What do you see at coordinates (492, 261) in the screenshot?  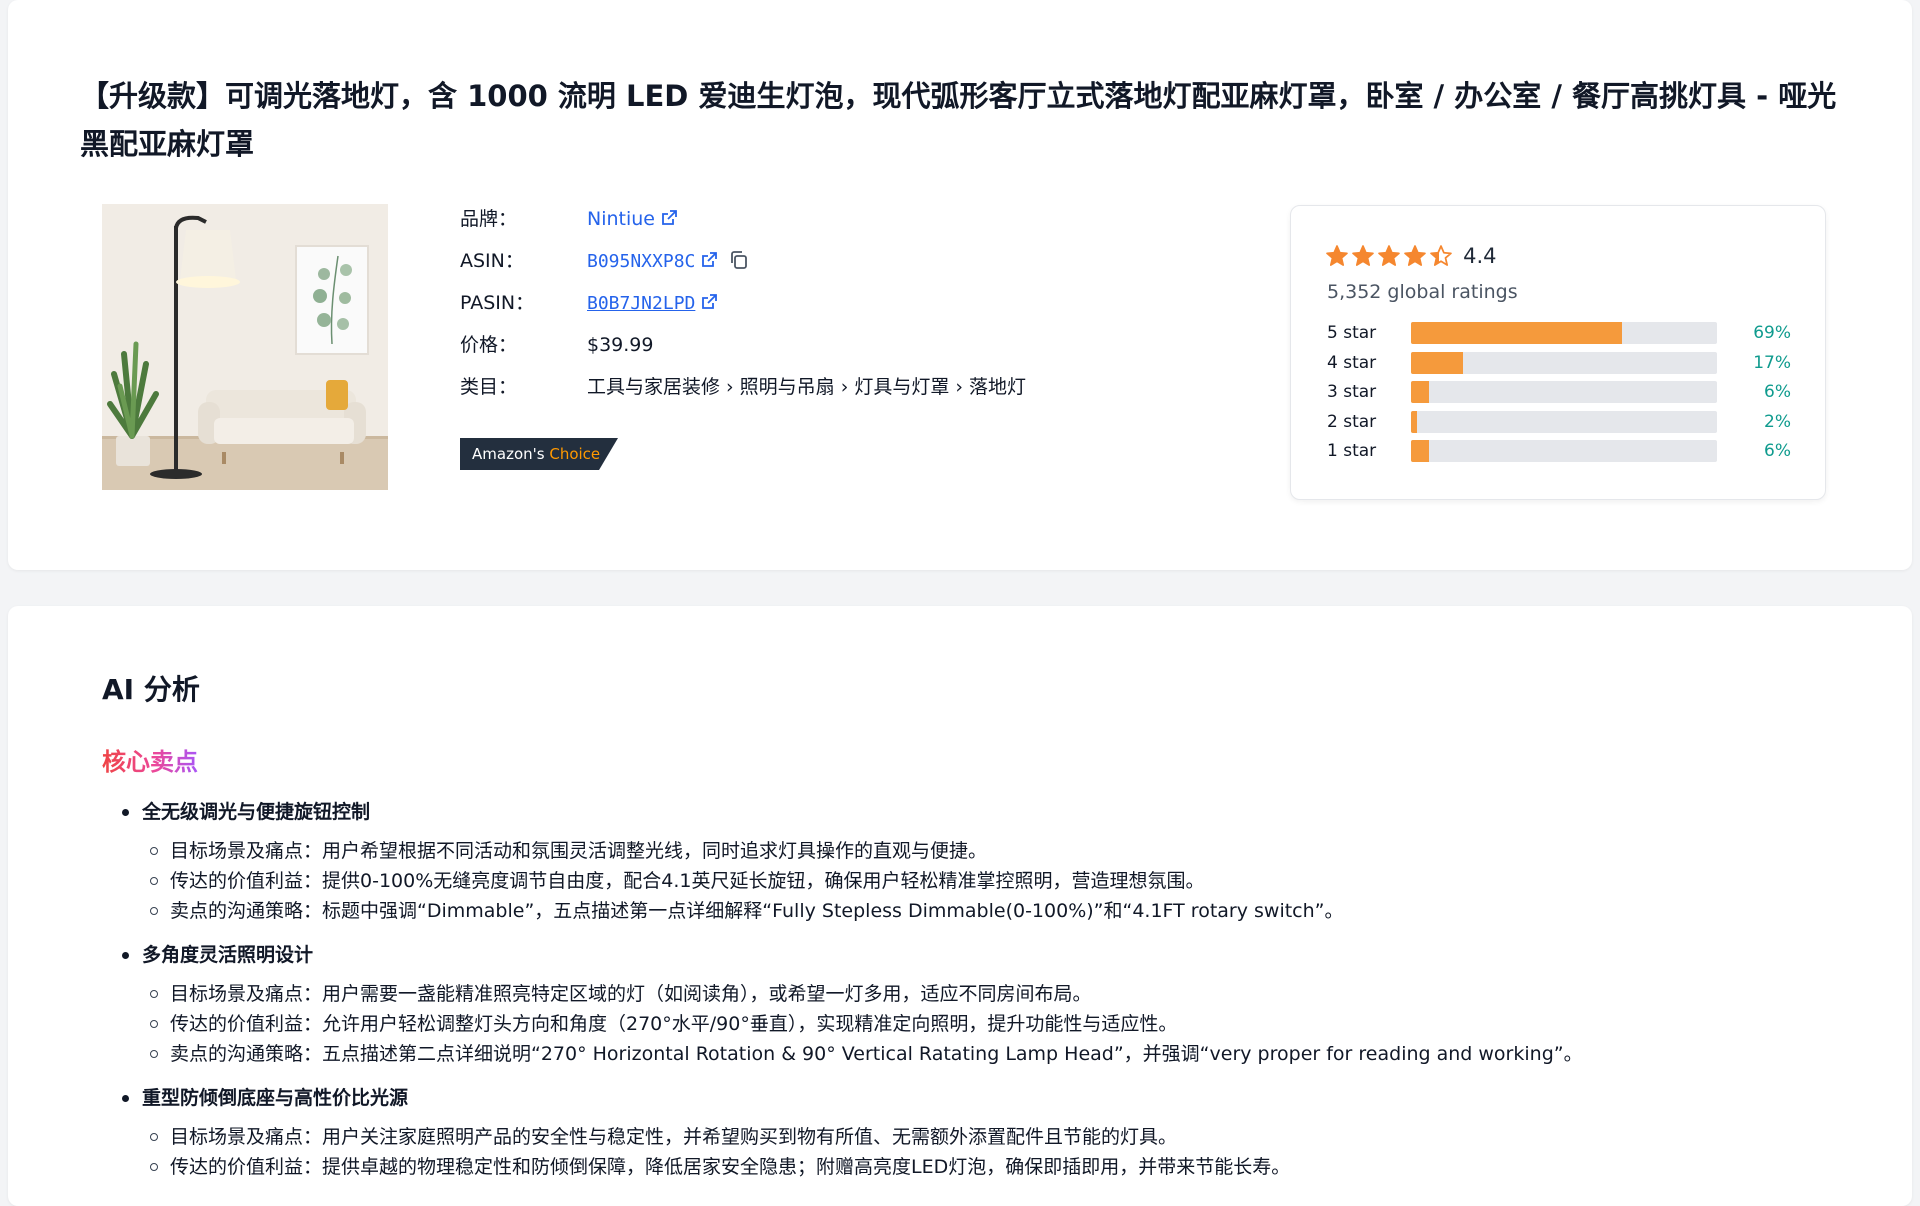 I see `asin-label: ASIN：` at bounding box center [492, 261].